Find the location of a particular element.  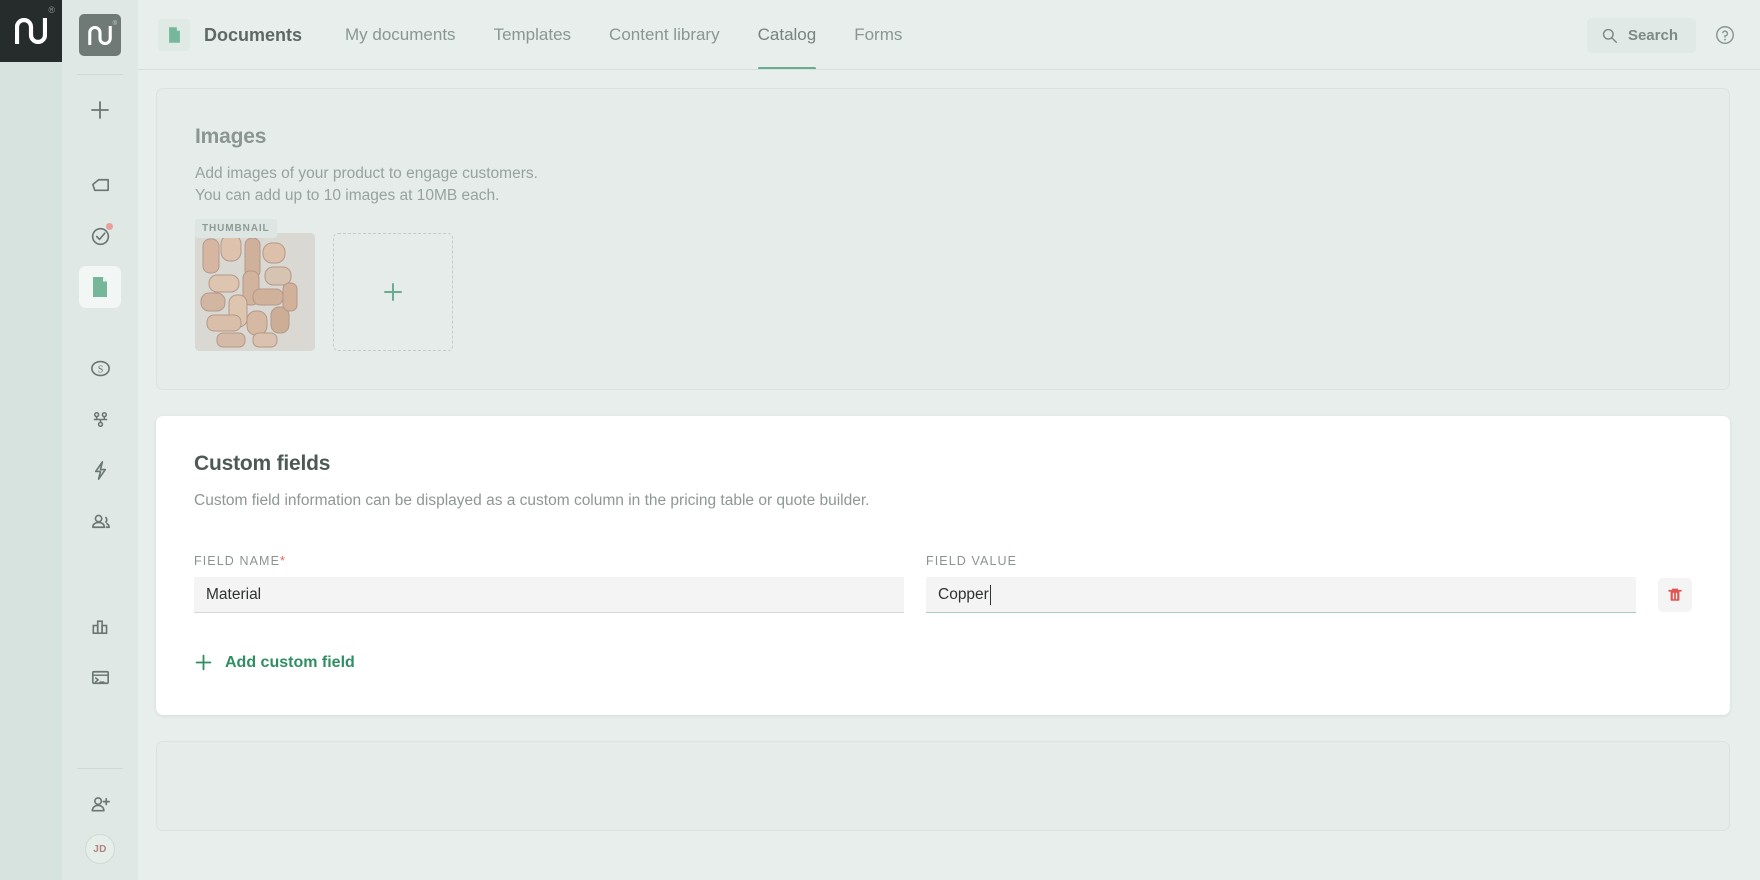

images-title: Images is located at coordinates (231, 136).